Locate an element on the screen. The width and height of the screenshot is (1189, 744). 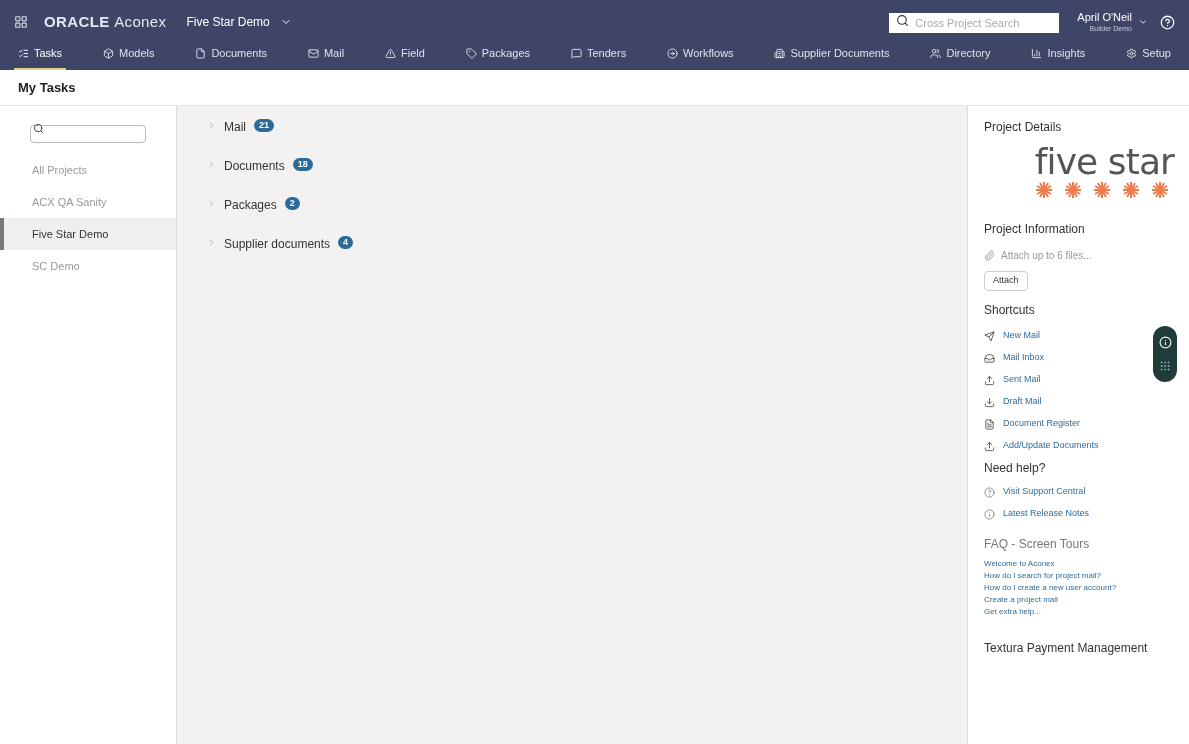
task-group-label: Documents is located at coordinates (254, 166).